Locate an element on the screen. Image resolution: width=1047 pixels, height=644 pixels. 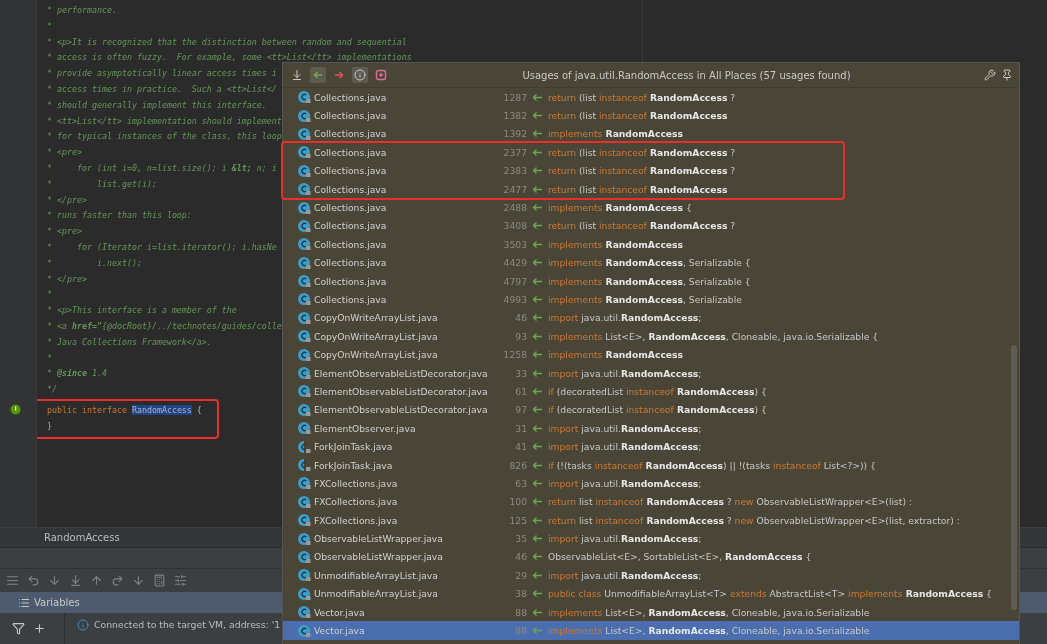
usage-row: Collections.java 4797 implements RandomAccess, Serializable { is located at coordinates (651, 281).